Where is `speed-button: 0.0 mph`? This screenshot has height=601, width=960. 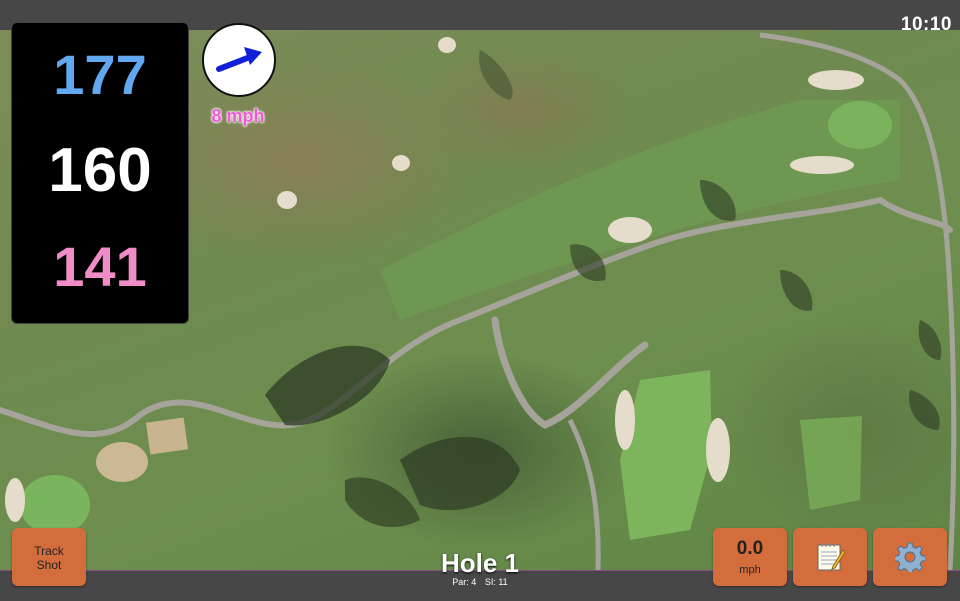 speed-button: 0.0 mph is located at coordinates (750, 557).